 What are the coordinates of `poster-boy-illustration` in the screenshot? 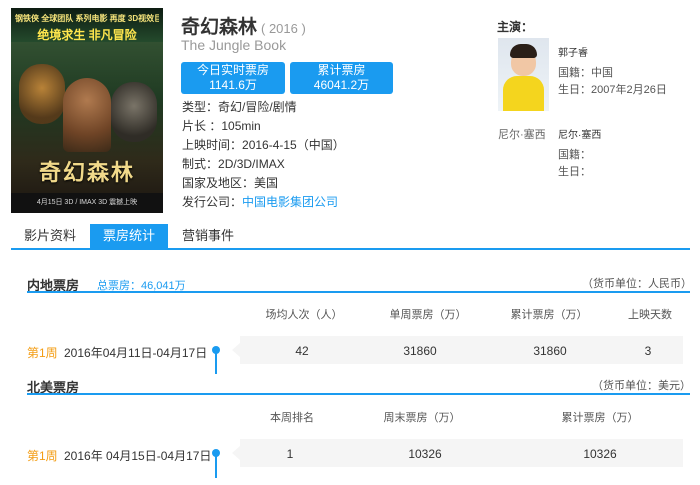 It's located at (87, 115).